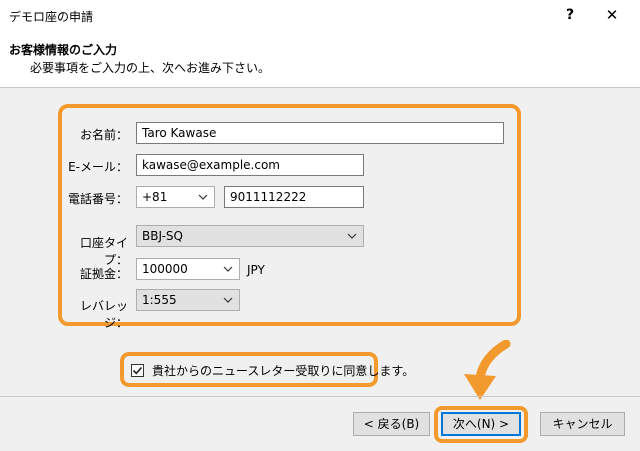 The width and height of the screenshot is (640, 451). Describe the element at coordinates (103, 251) in the screenshot. I see `account-type-label: 口座タイプ：` at that location.